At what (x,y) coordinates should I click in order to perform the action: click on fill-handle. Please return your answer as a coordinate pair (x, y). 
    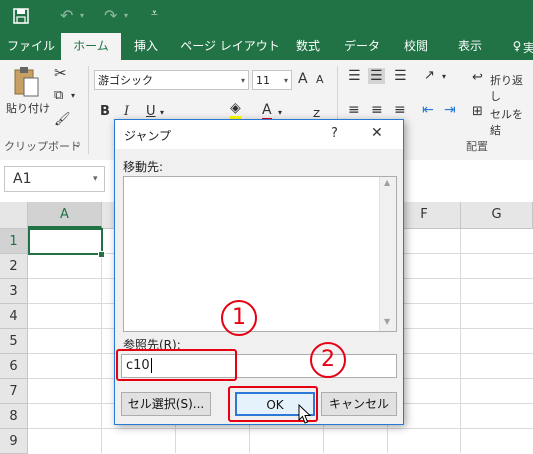
    Looking at the image, I should click on (101, 254).